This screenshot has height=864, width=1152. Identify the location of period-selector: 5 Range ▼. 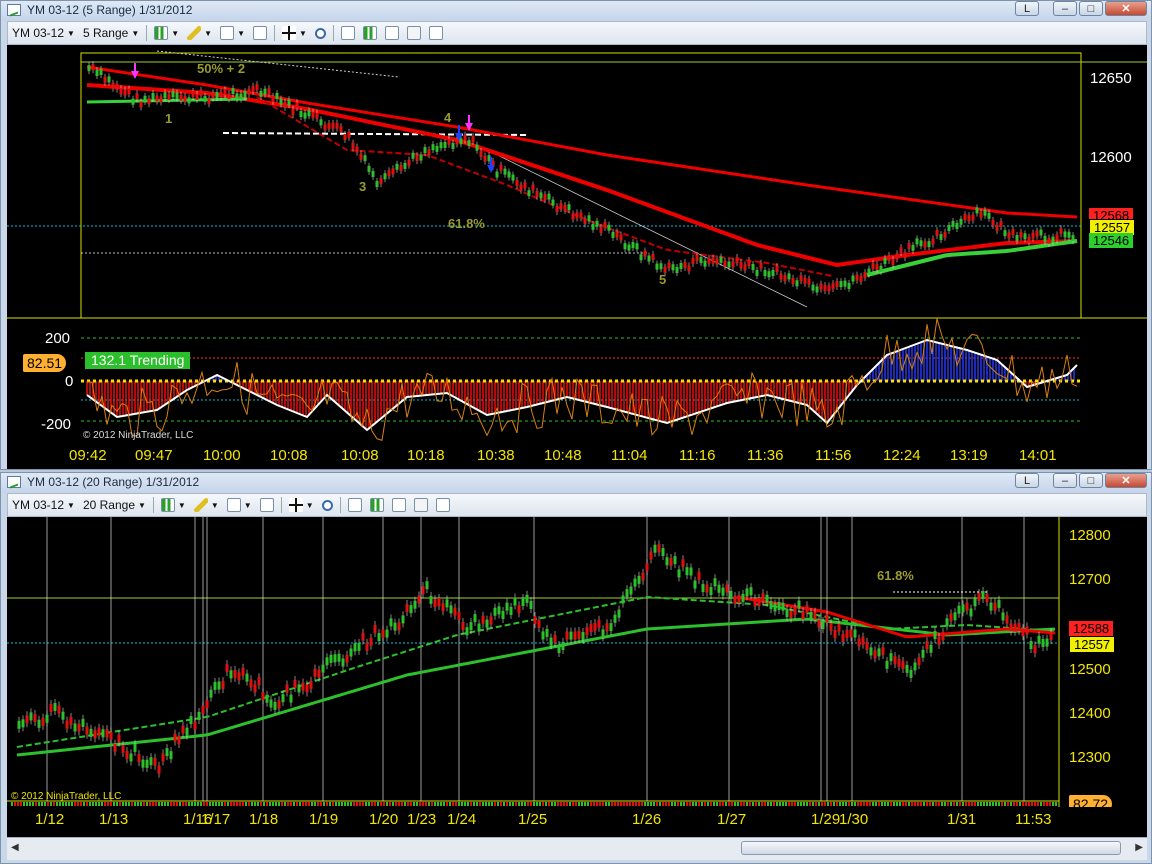
(111, 33).